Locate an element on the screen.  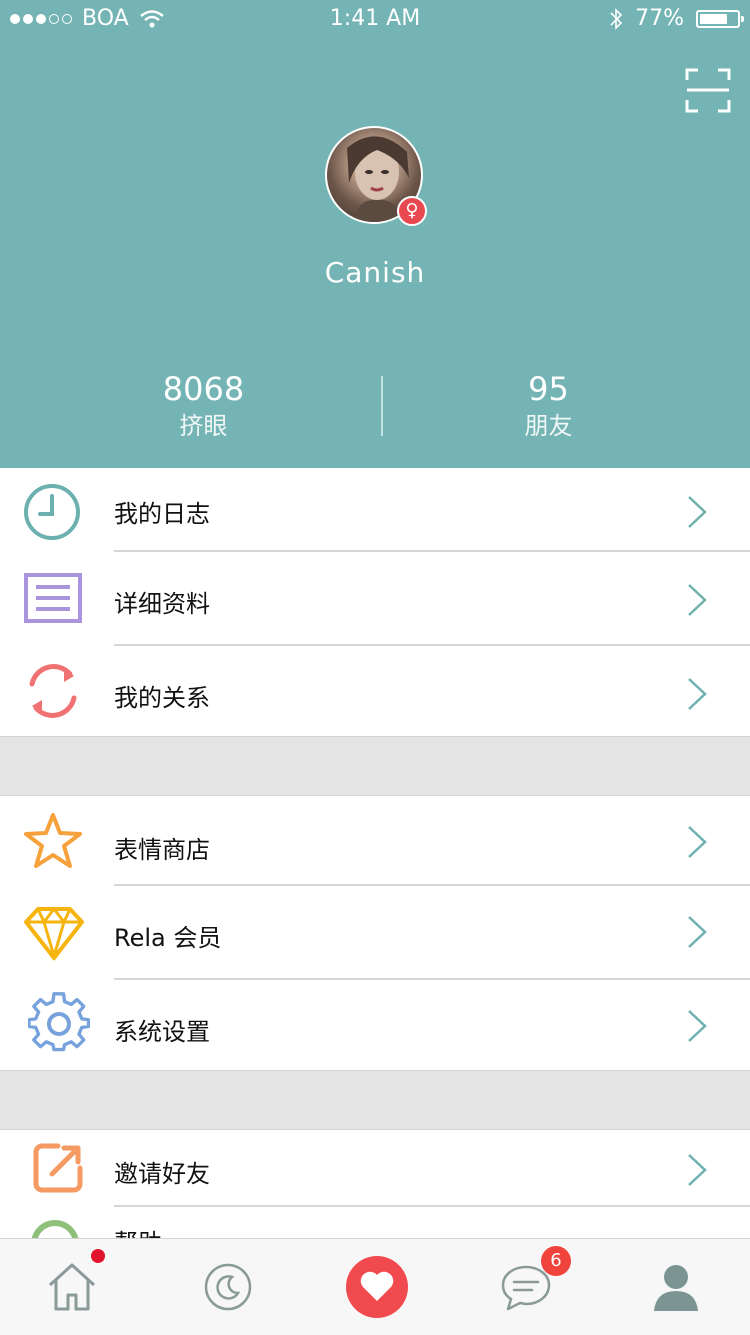
help-icon is located at coordinates (55, 1229).